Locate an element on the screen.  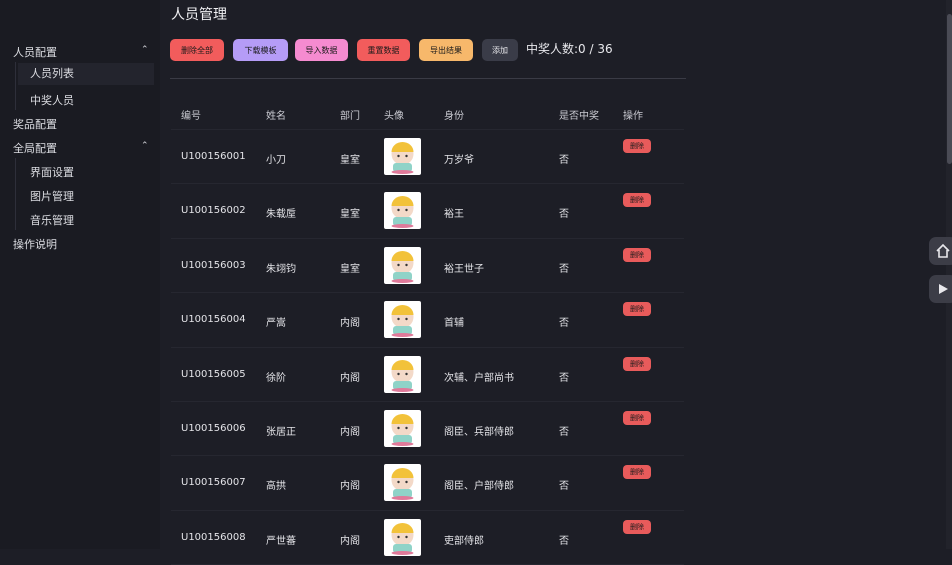
cell-id: U100156007 is located at coordinates (213, 483).